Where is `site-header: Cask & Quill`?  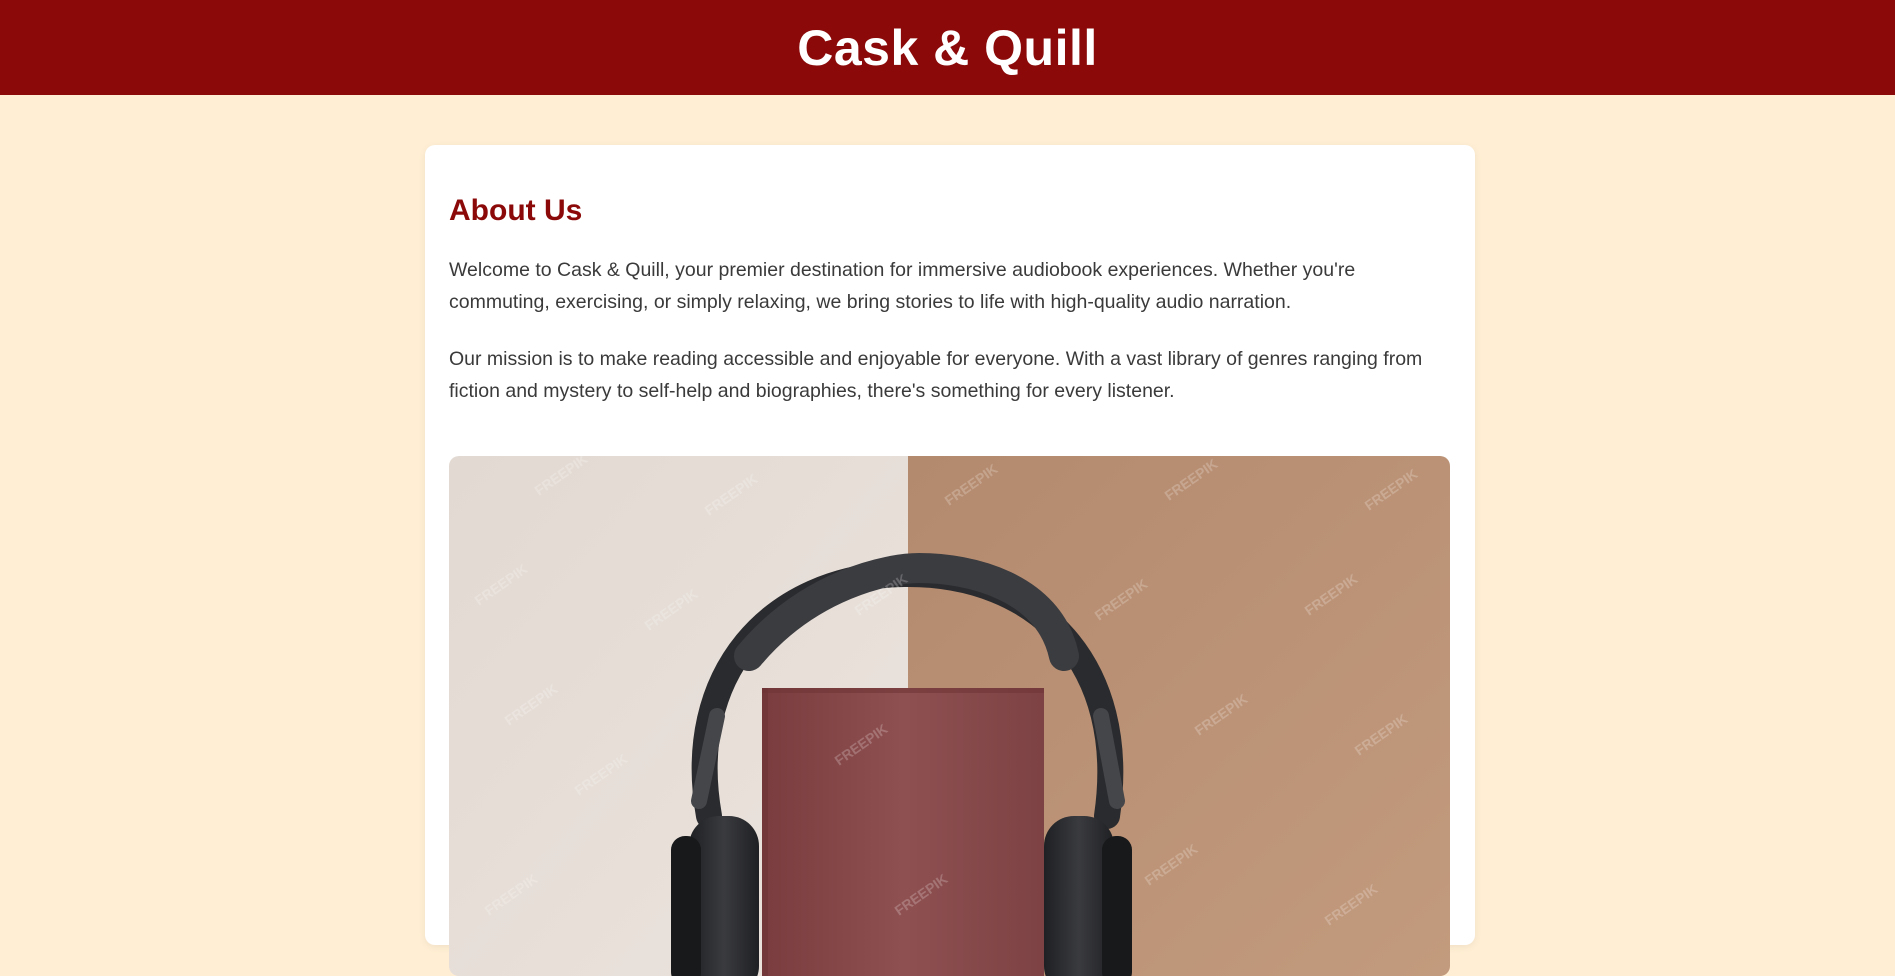
site-header: Cask & Quill is located at coordinates (947, 47).